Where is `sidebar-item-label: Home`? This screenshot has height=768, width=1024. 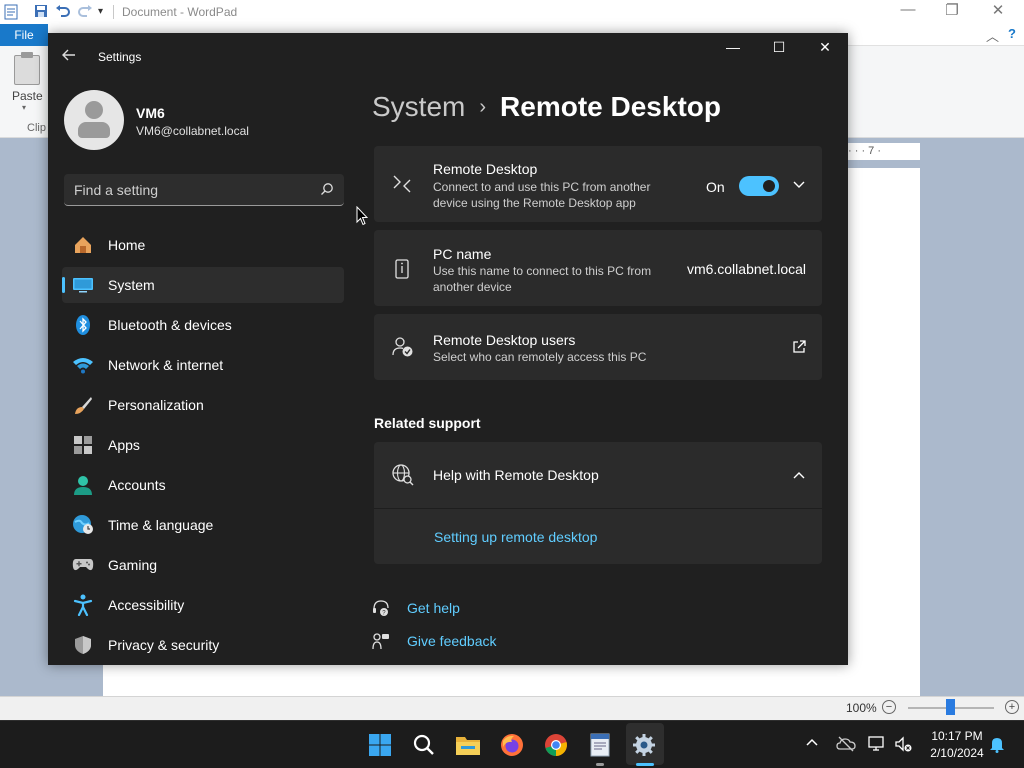
sidebar-item-label: Home is located at coordinates (127, 245).